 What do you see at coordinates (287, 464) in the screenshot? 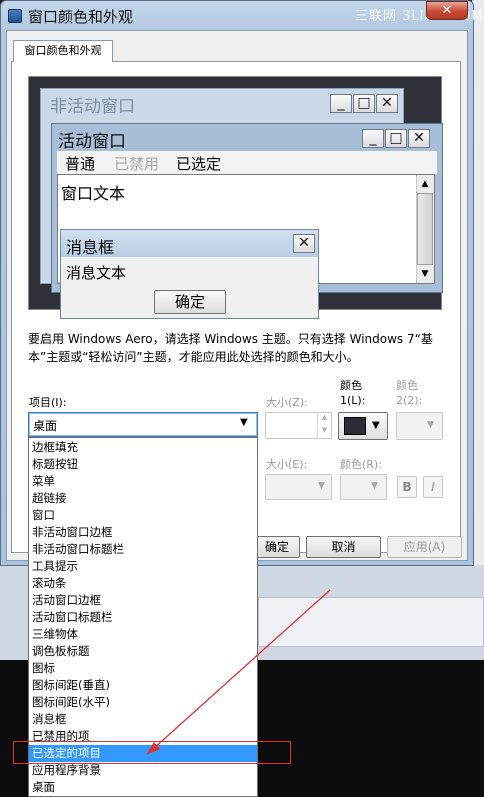
I see `font-size-label: 大小(E):` at bounding box center [287, 464].